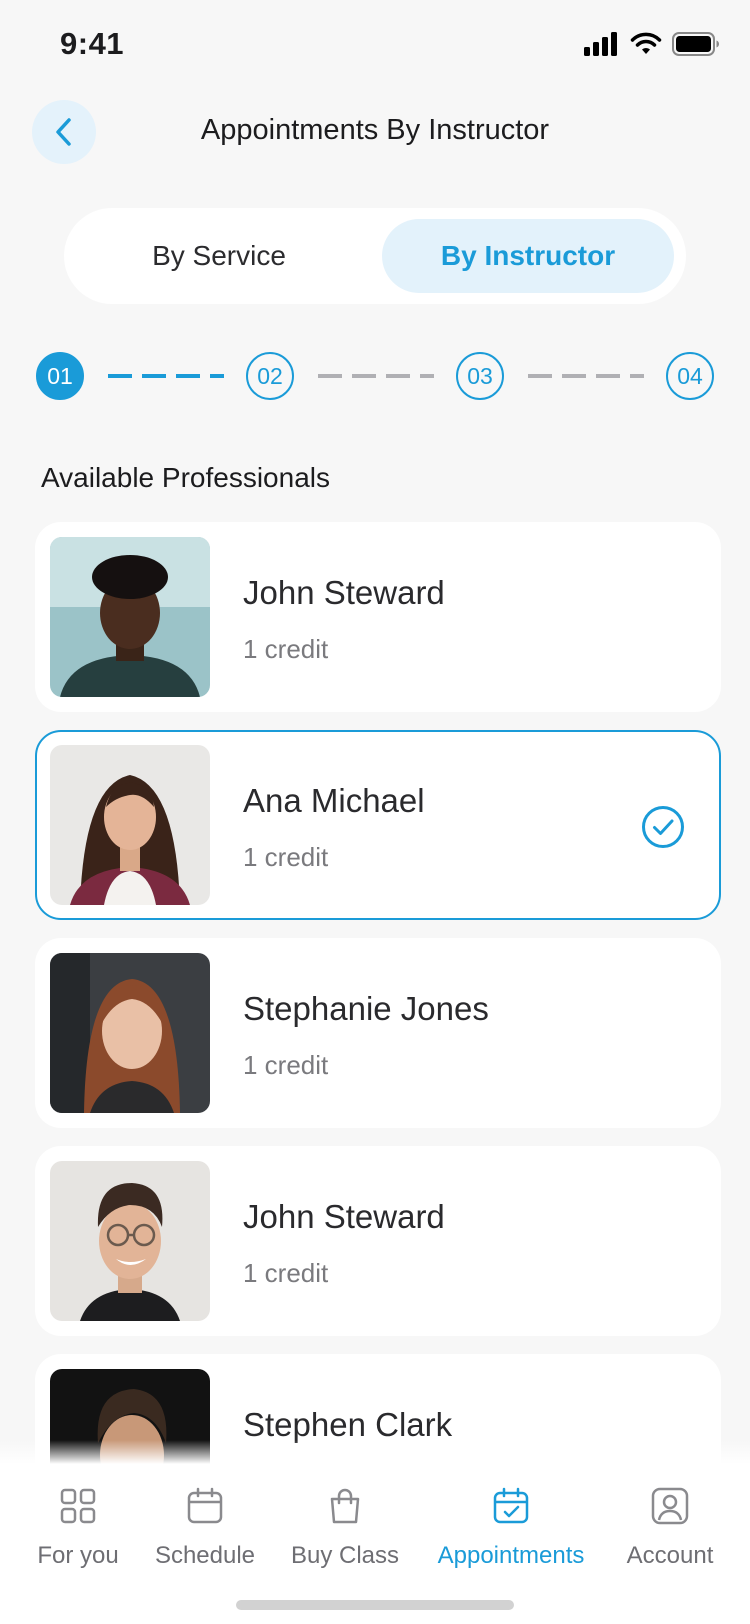 The height and width of the screenshot is (1624, 750). What do you see at coordinates (511, 1505) in the screenshot?
I see `calendar-check-icon` at bounding box center [511, 1505].